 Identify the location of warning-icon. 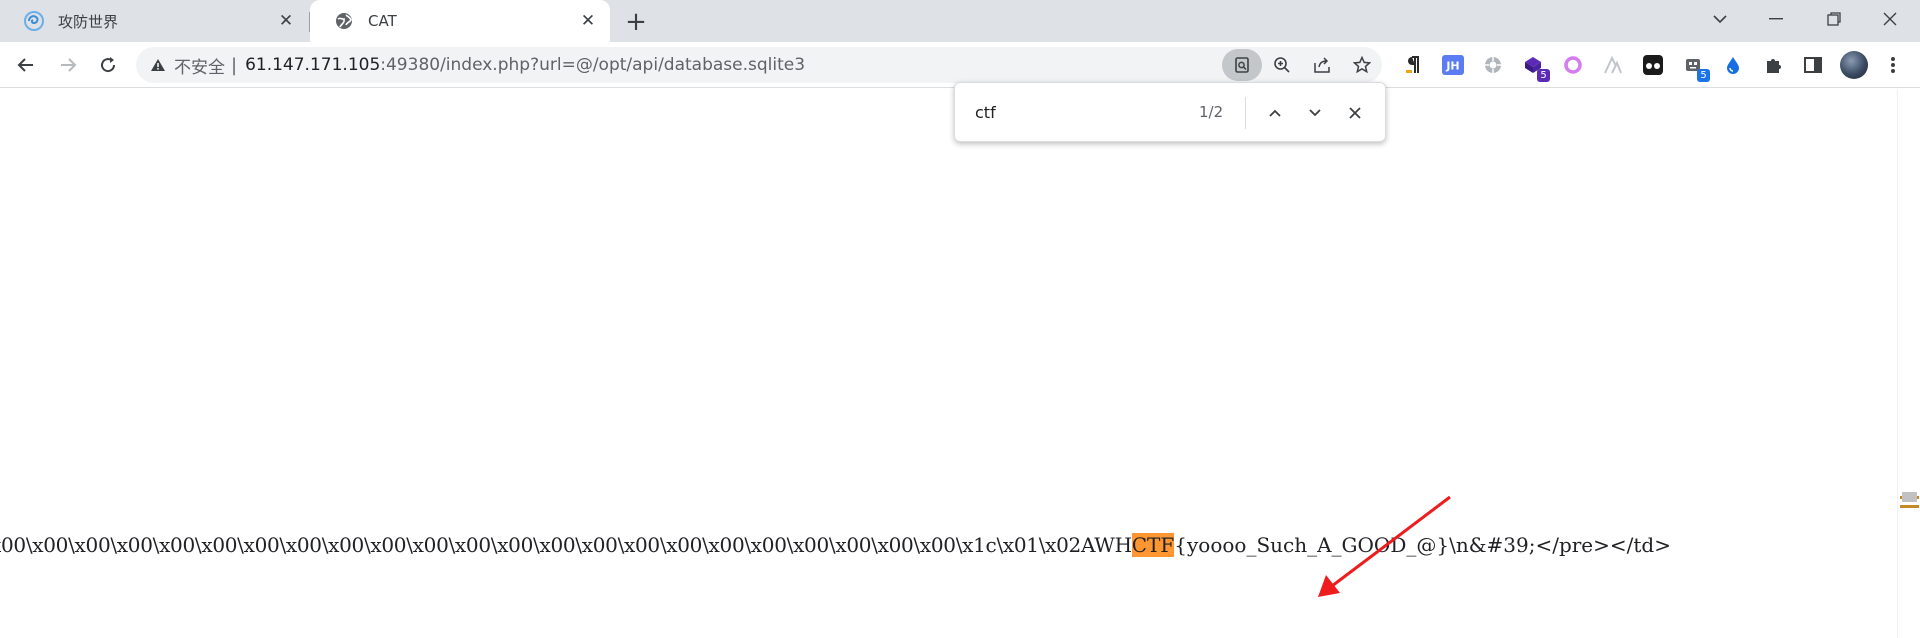
(158, 65).